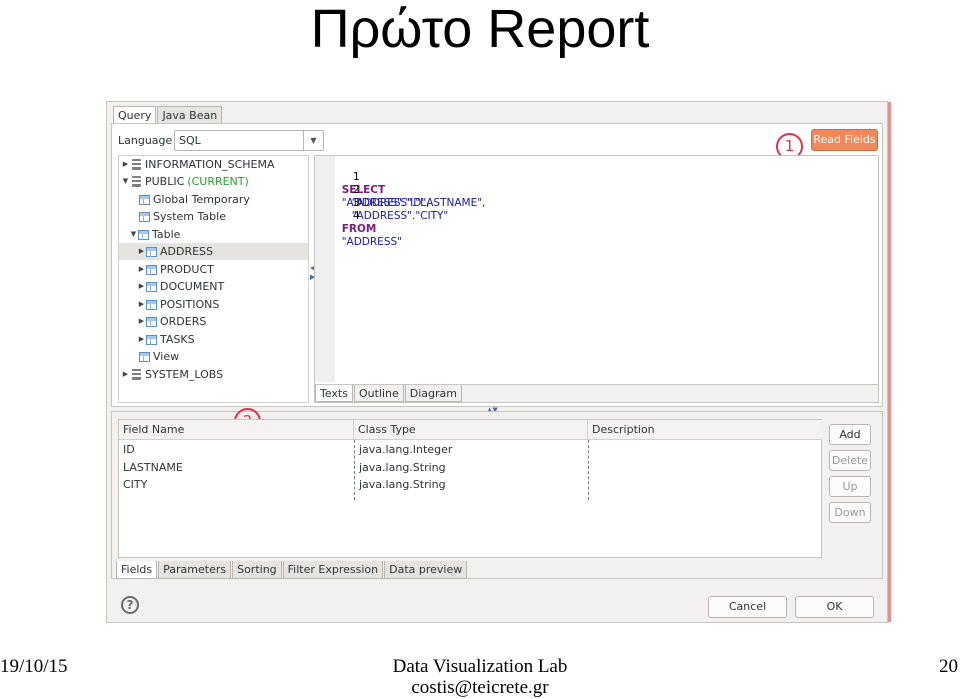 Image resolution: width=960 pixels, height=699 pixels. I want to click on tab-diagram: Diagram, so click(433, 393).